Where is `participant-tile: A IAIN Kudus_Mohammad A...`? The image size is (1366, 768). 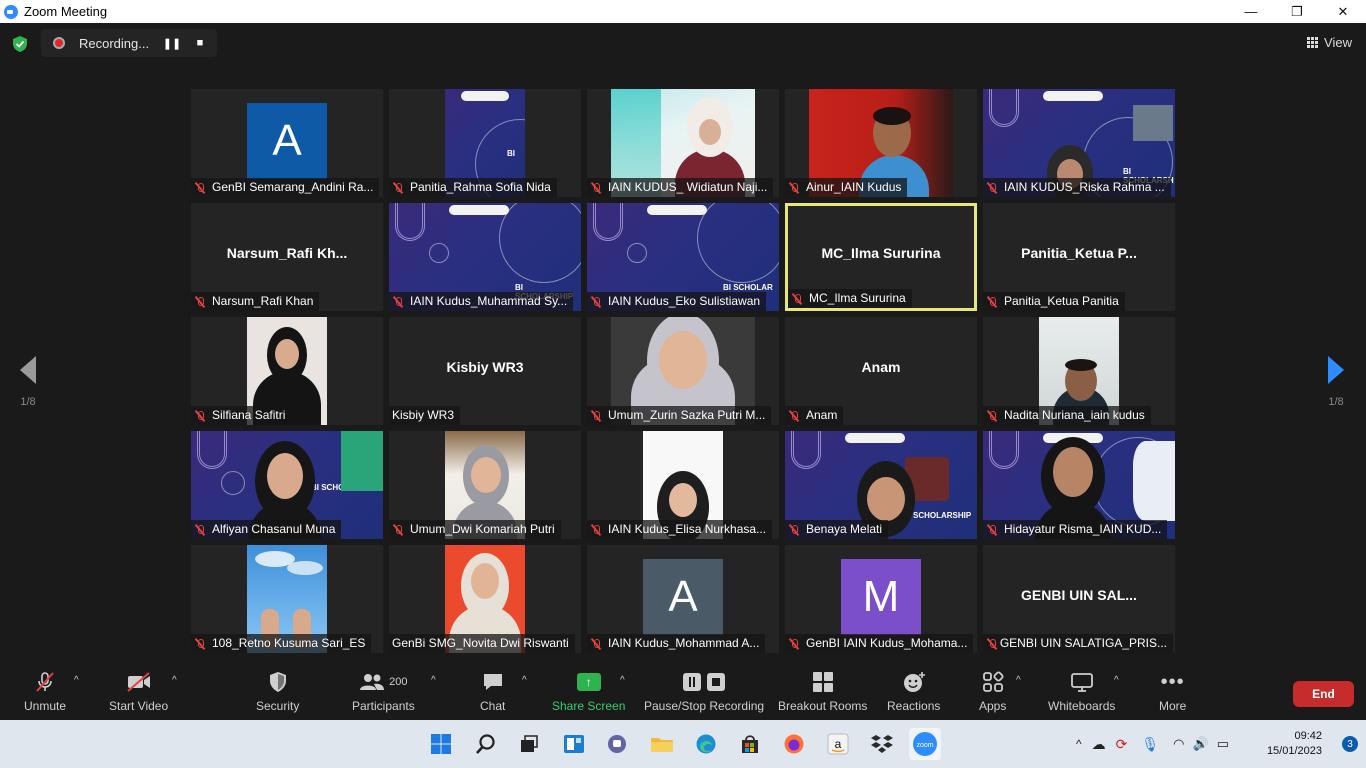 participant-tile: A IAIN Kudus_Mohammad A... is located at coordinates (683, 599).